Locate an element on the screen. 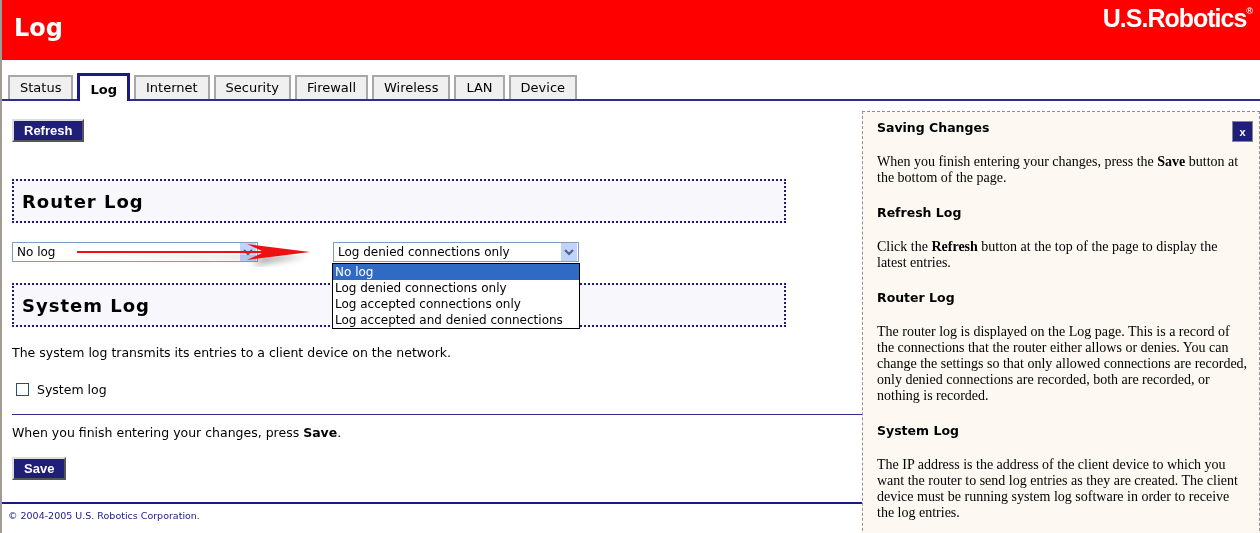 This screenshot has width=1260, height=533. save-note: When you finish entering your changes, press Save. is located at coordinates (177, 432).